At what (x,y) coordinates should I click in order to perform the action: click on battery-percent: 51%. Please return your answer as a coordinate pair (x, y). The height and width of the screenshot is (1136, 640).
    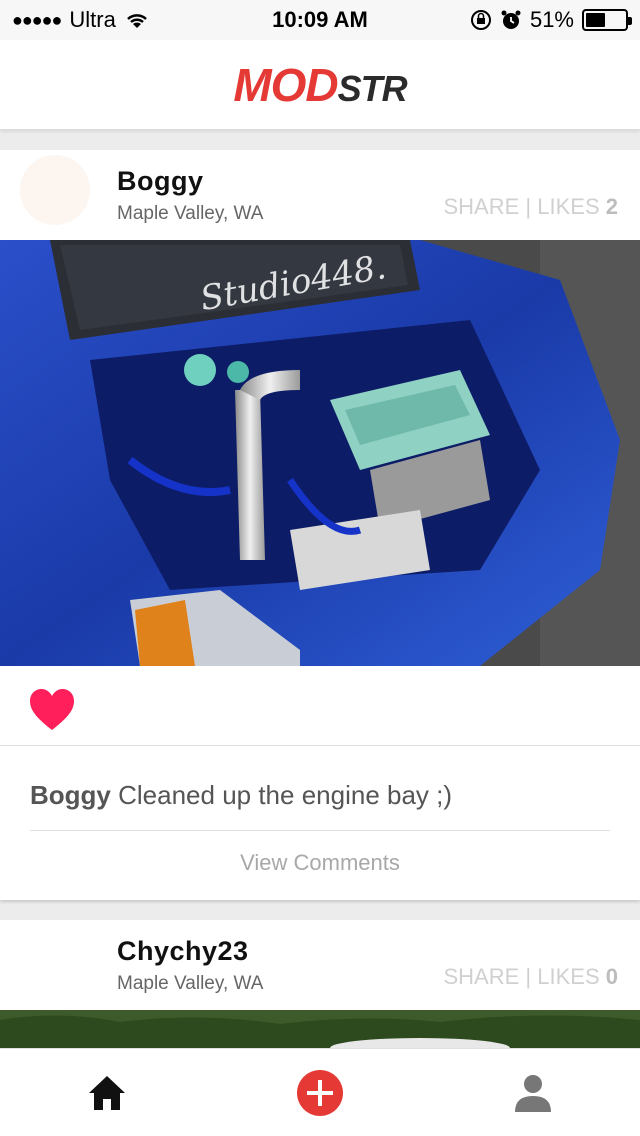
    Looking at the image, I should click on (551, 19).